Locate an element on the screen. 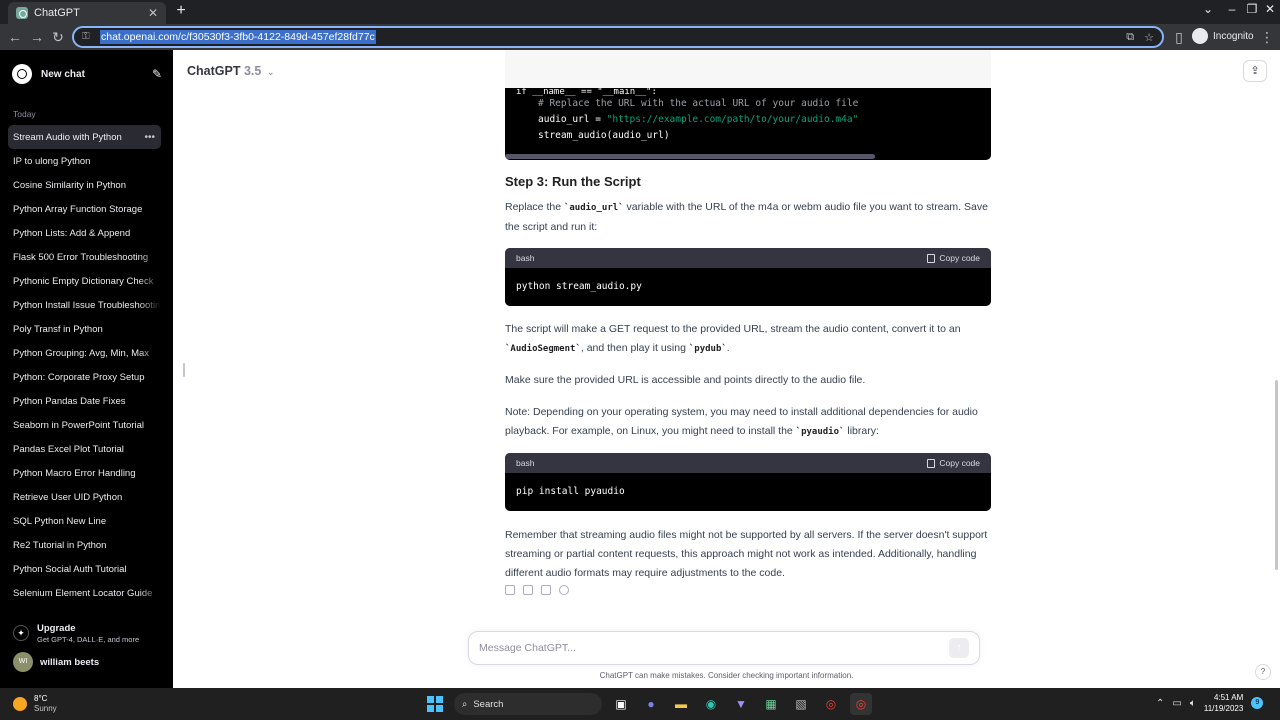  close-tab-icon: ✕ is located at coordinates (153, 13).